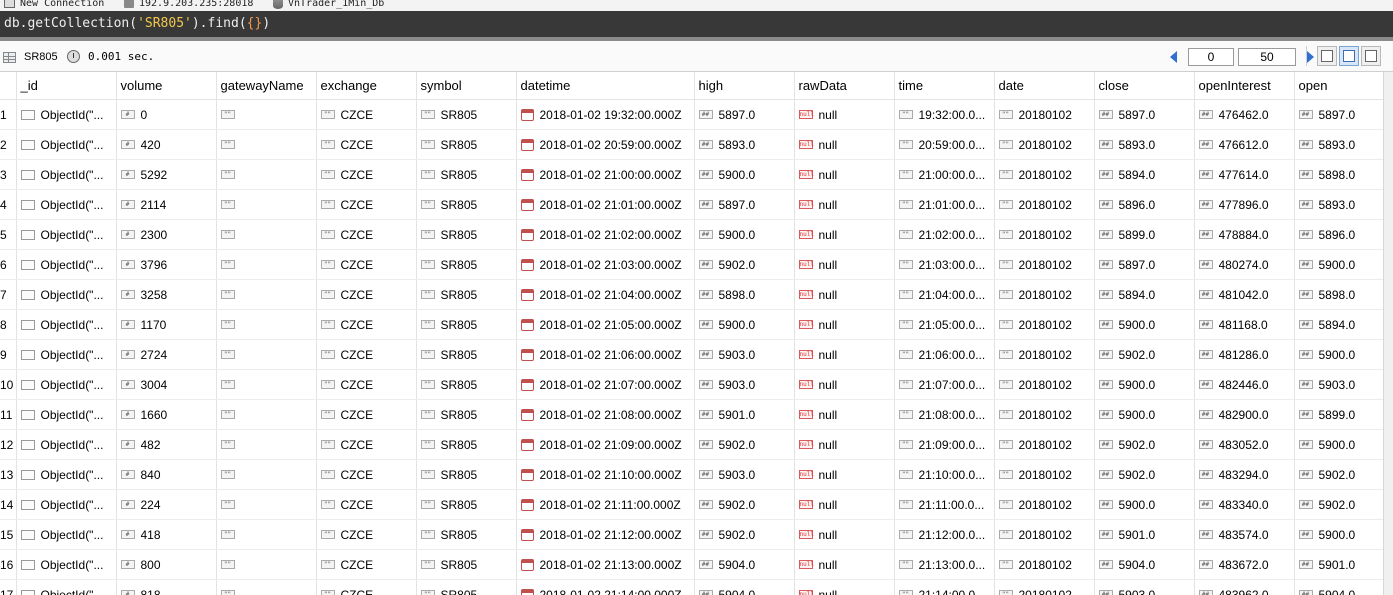  I want to click on high-cell: ## 5904.0, so click(744, 564).